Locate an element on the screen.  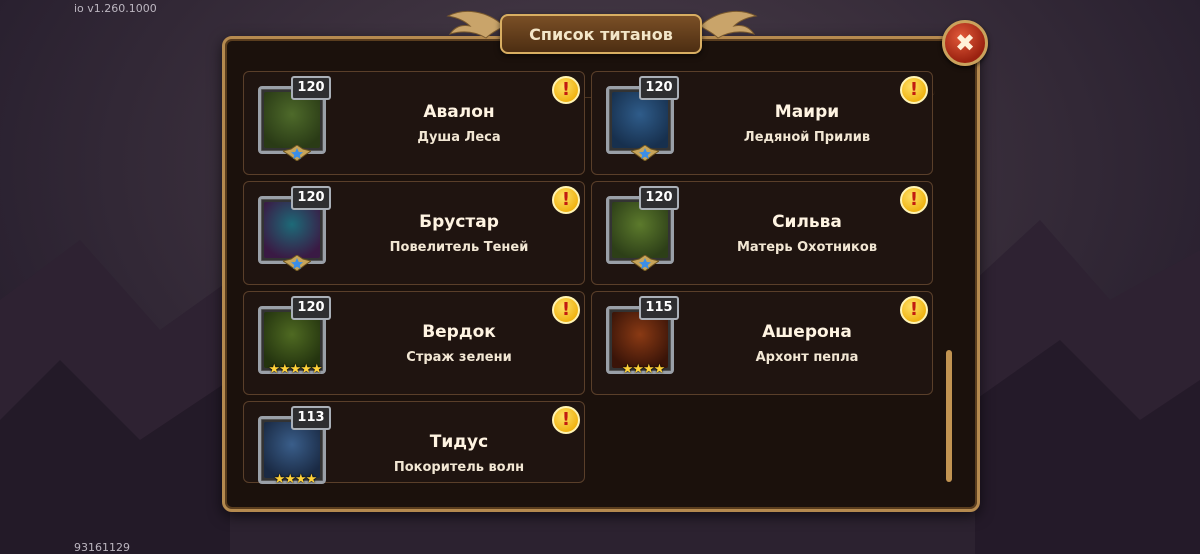
titan-card: 120 ★★★★★ Вердок Страж зелени! is located at coordinates (414, 343).